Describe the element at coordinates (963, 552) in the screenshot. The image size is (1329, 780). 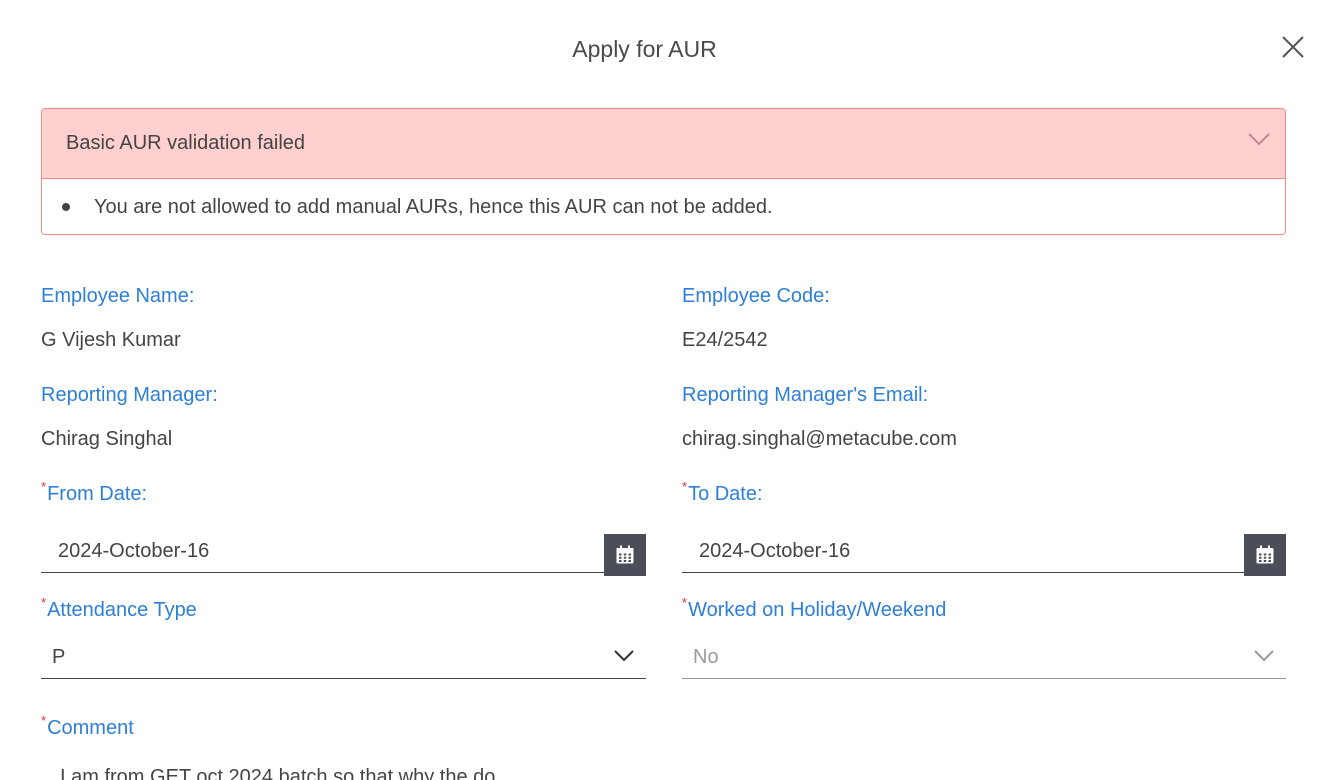
I see `to-date-input: 2024-October-16` at that location.